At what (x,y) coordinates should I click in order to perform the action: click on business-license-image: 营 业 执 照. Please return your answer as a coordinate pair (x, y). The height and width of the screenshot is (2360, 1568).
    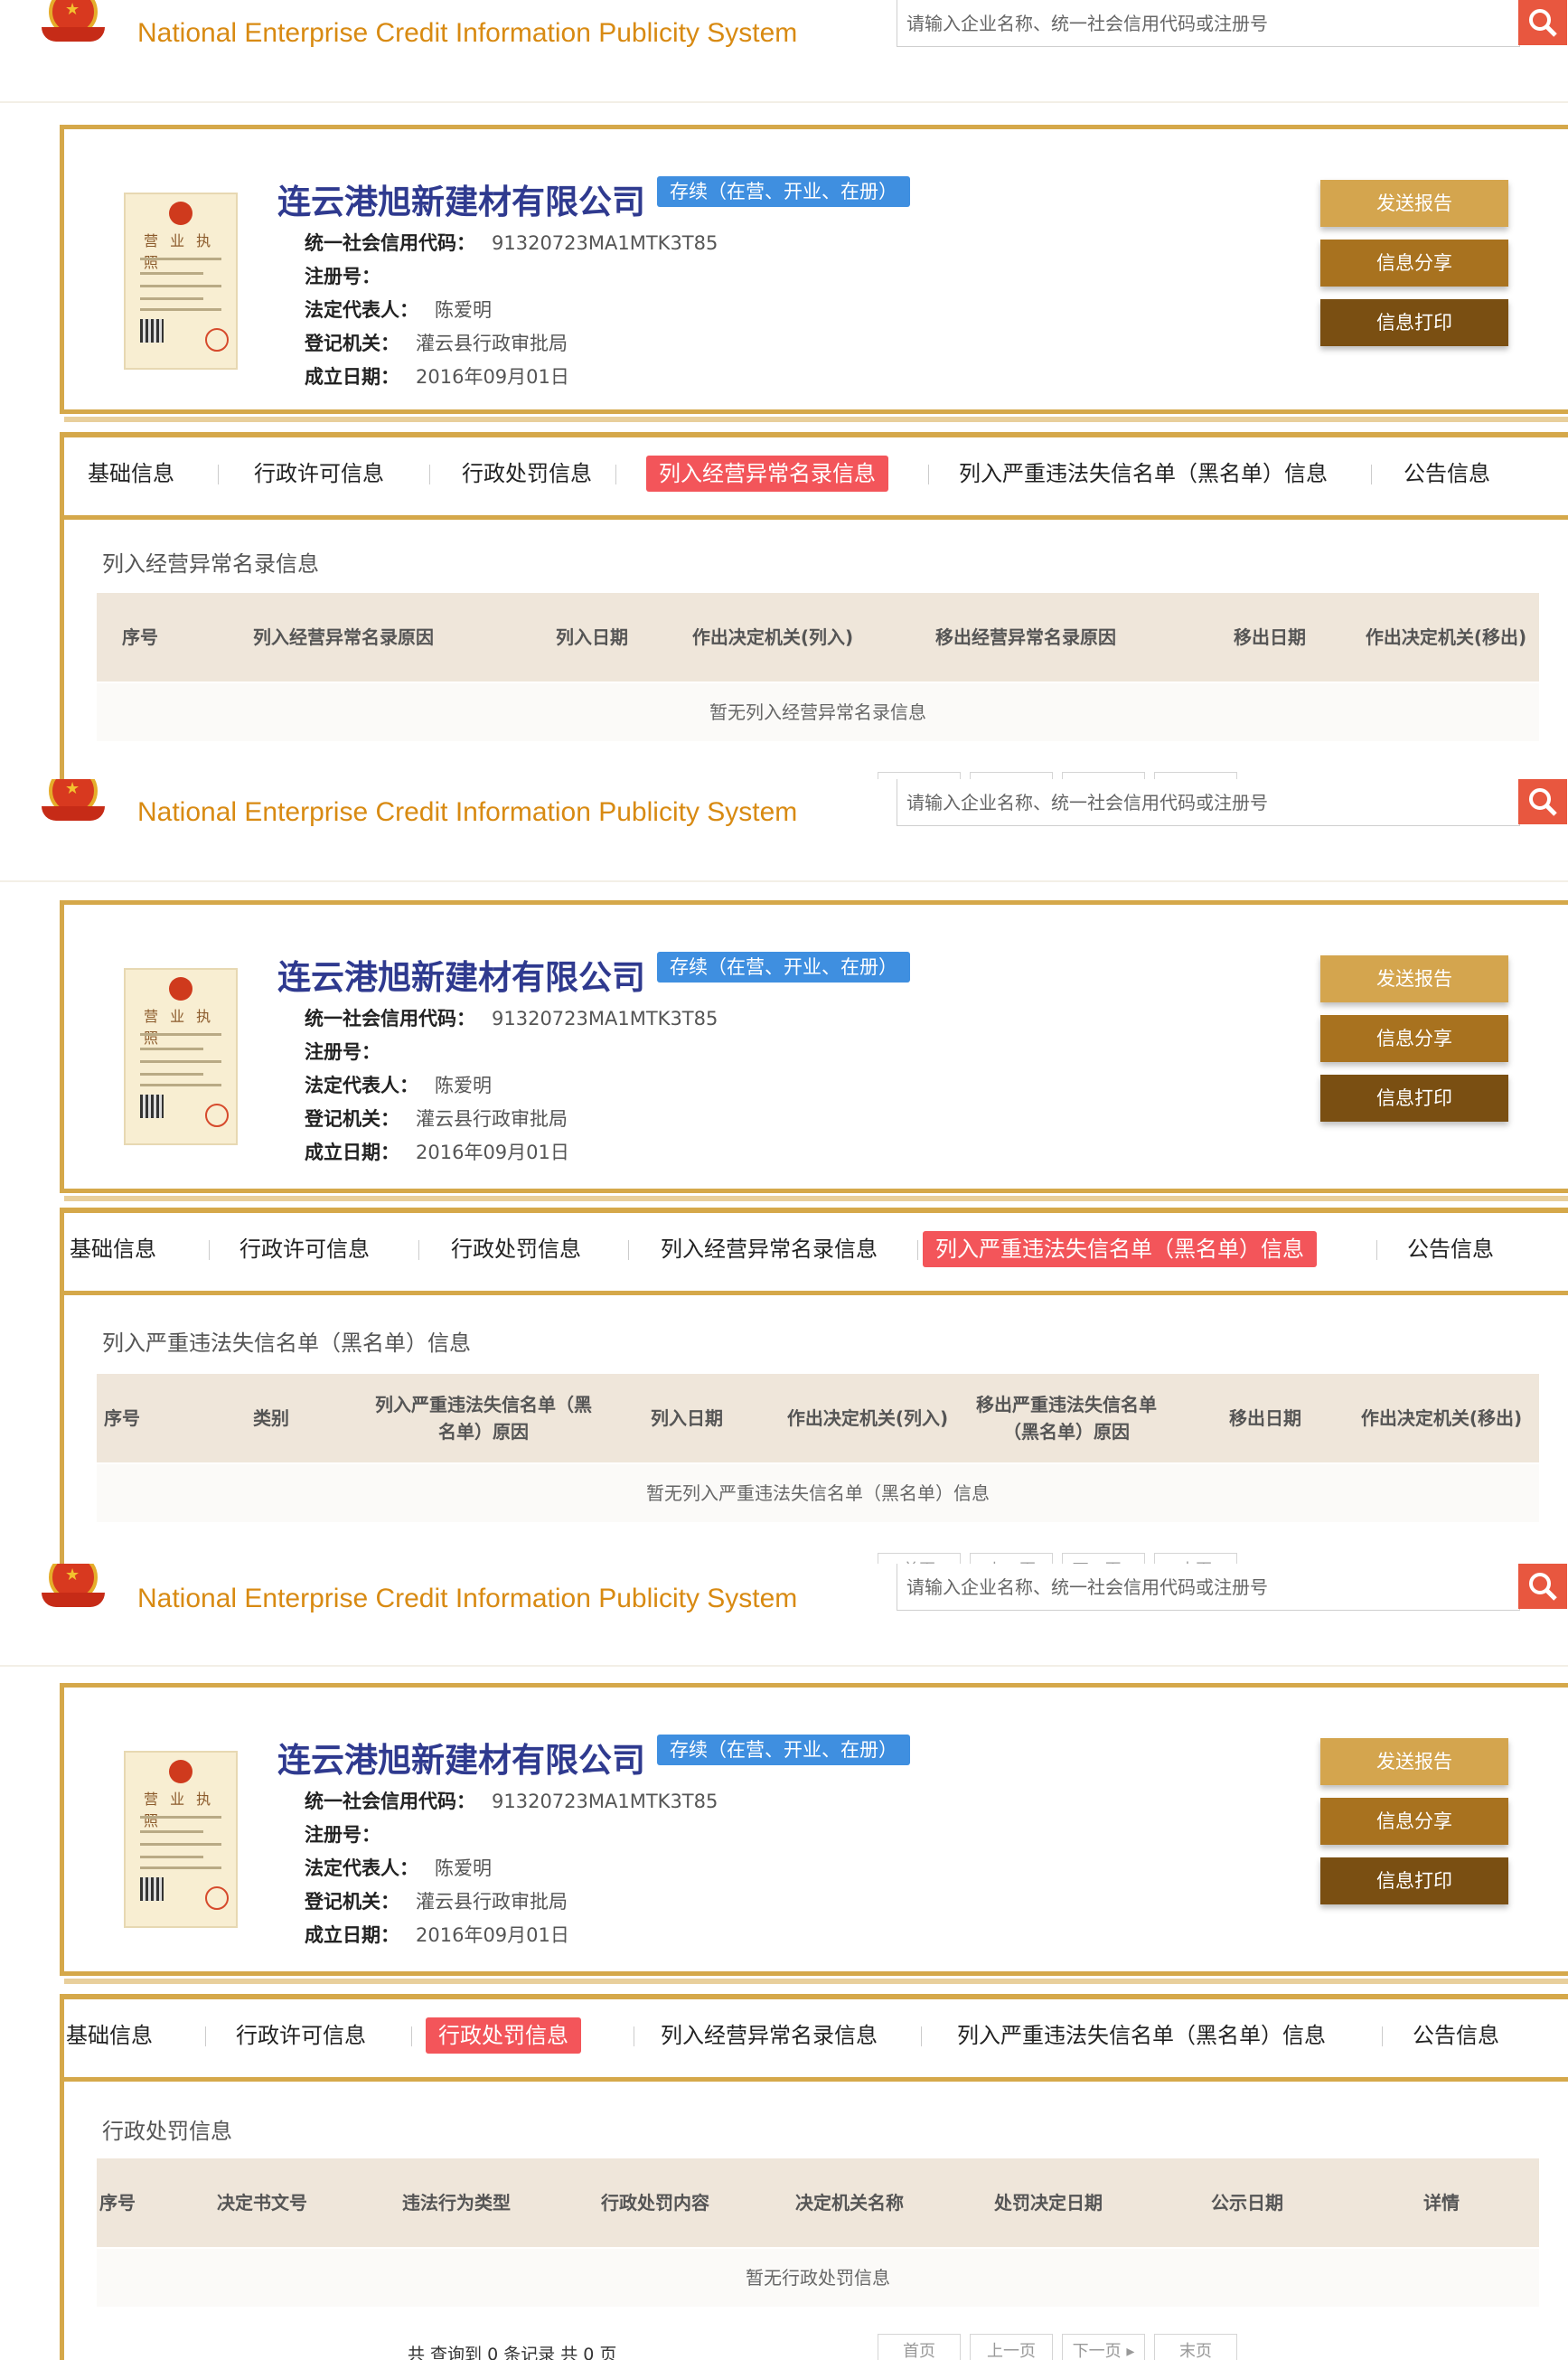
    Looking at the image, I should click on (181, 281).